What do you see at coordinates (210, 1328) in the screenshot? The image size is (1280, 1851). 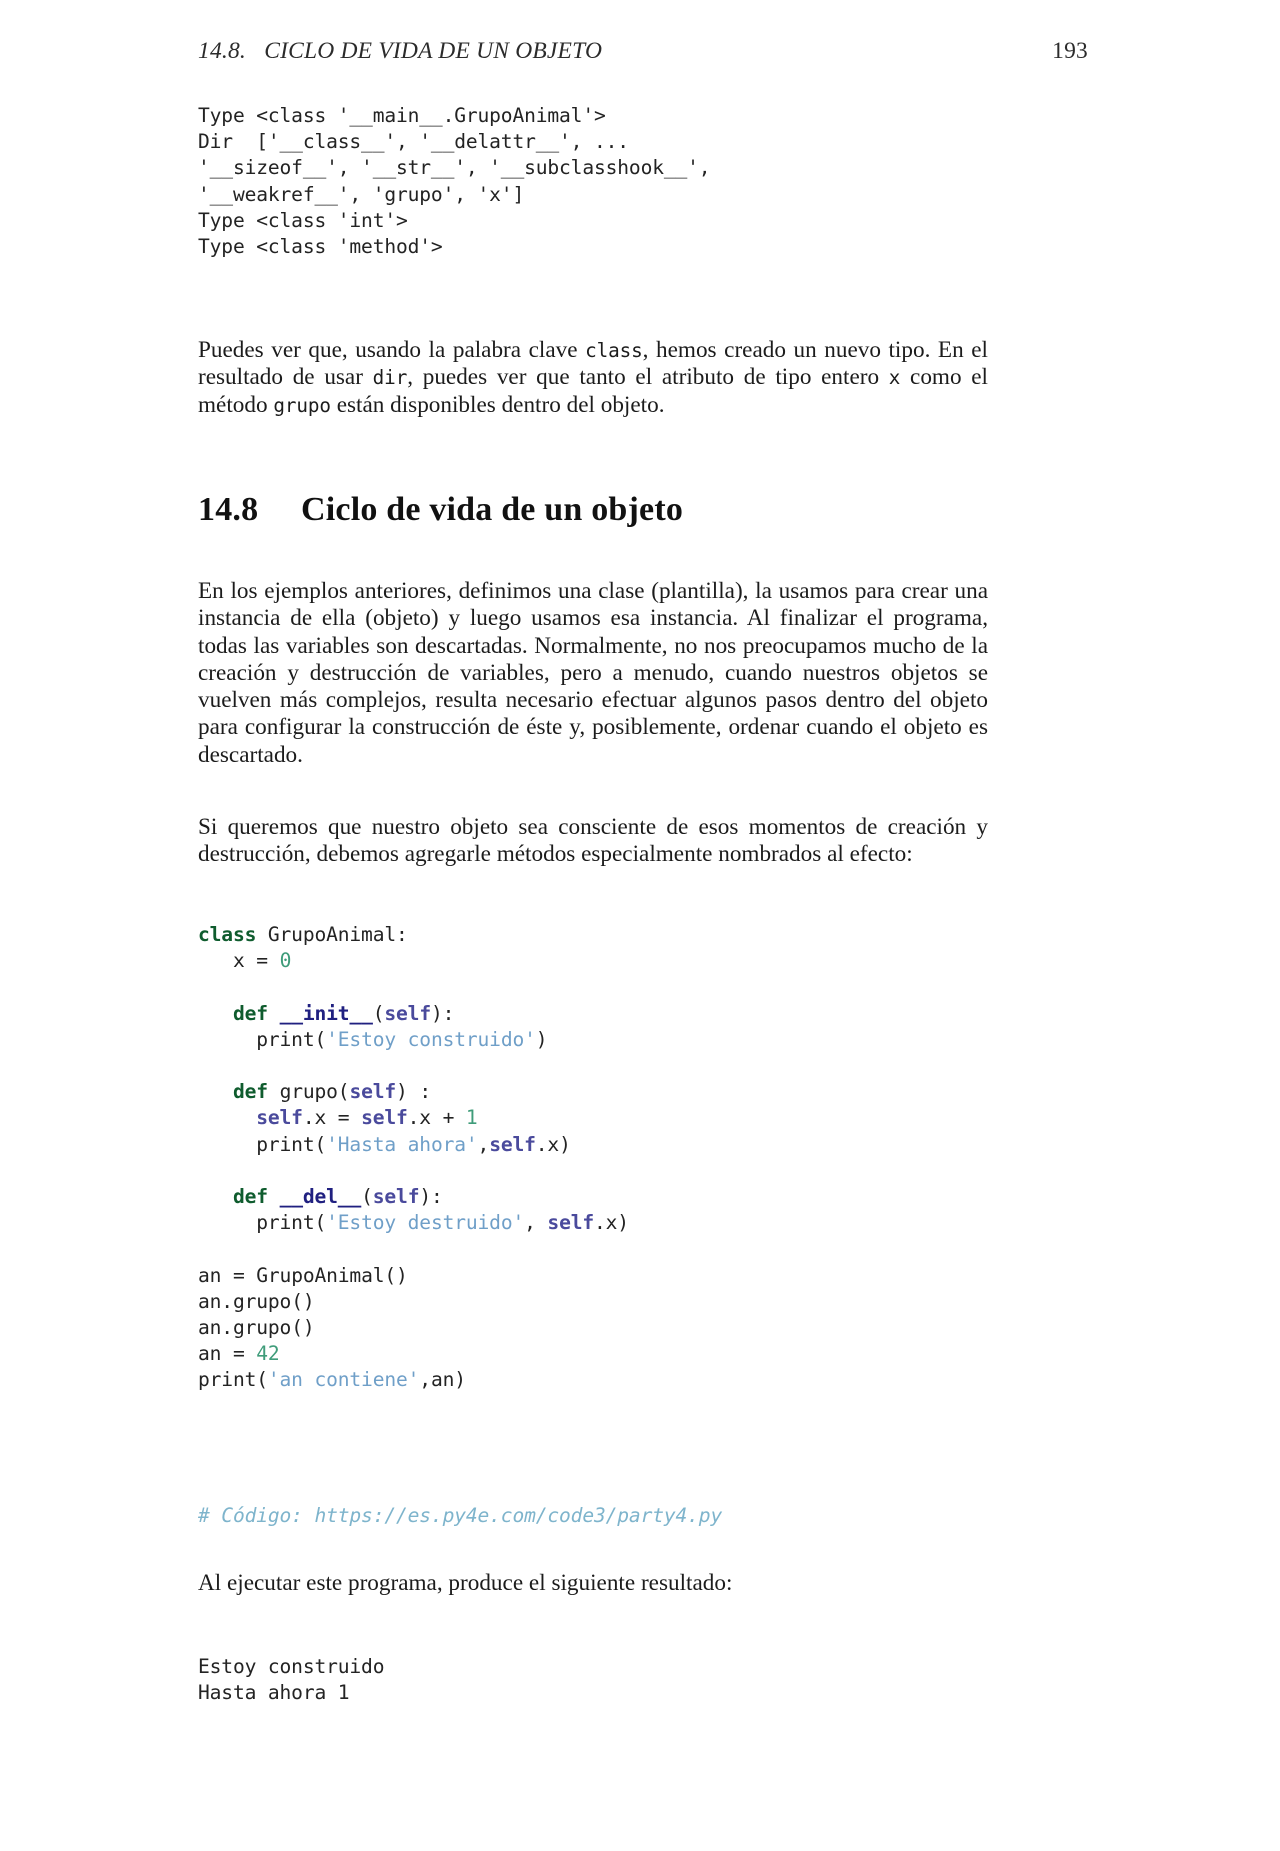 I see `token-var-an-3: an` at bounding box center [210, 1328].